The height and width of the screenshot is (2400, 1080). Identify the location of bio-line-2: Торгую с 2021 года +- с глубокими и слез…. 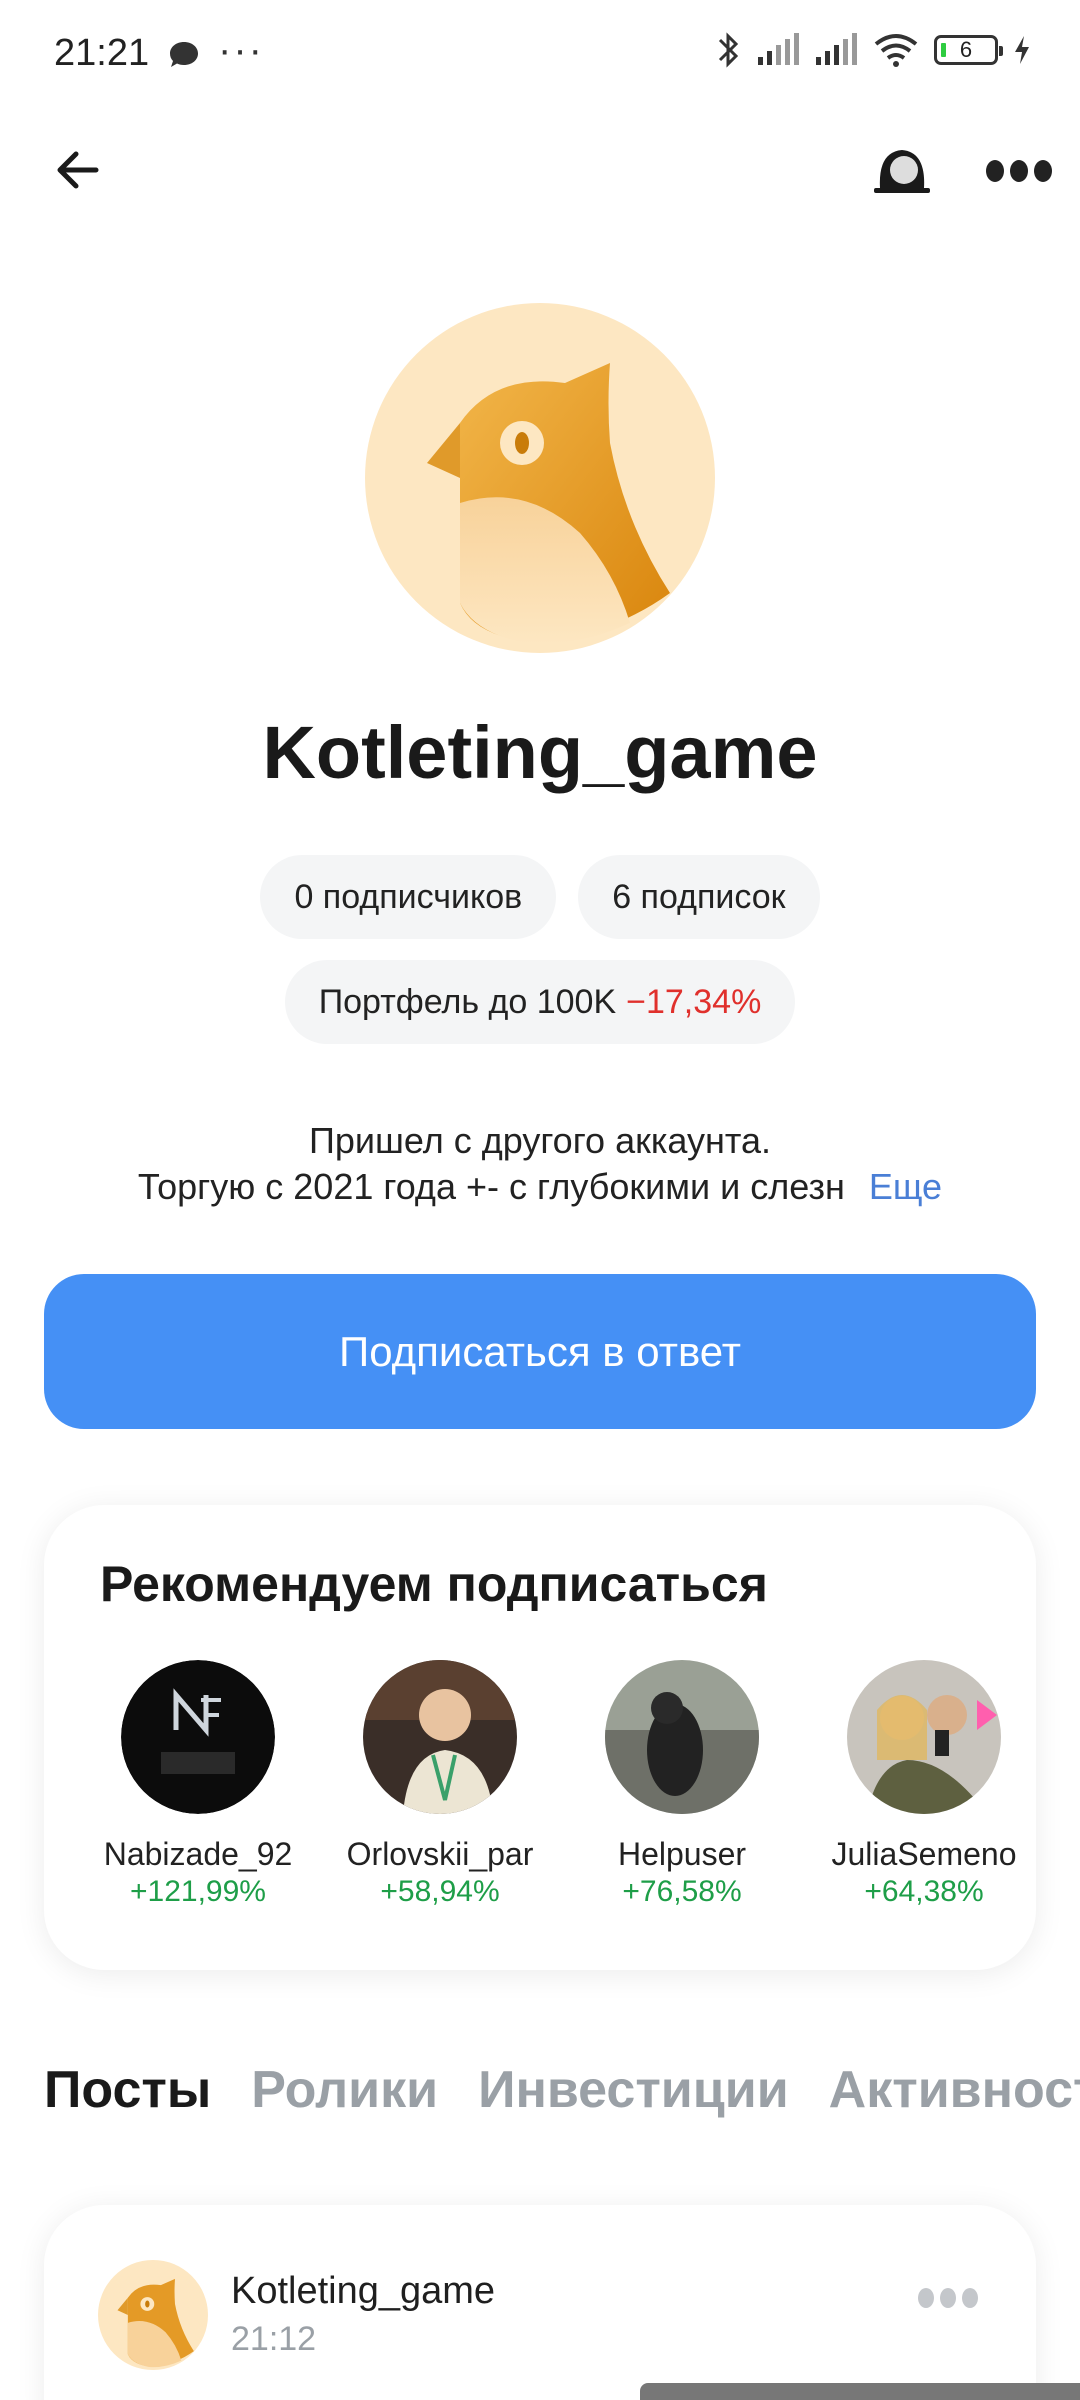
(491, 1186).